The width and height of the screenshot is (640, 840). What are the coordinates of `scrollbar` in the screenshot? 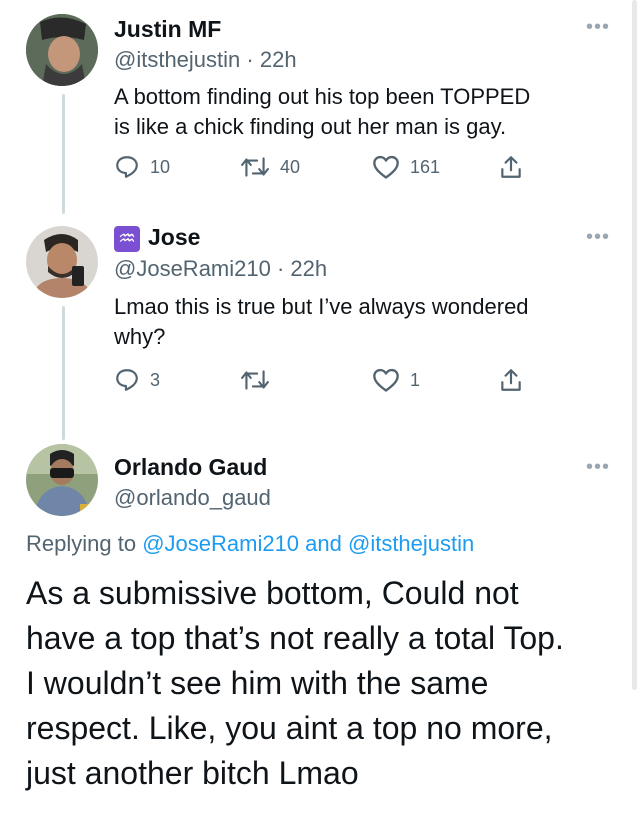 It's located at (634, 345).